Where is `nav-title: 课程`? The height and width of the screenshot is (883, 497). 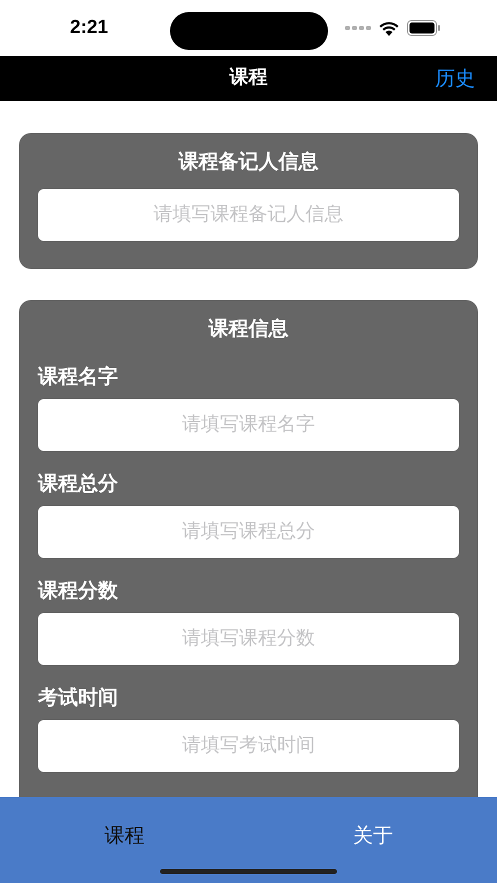
nav-title: 课程 is located at coordinates (249, 78).